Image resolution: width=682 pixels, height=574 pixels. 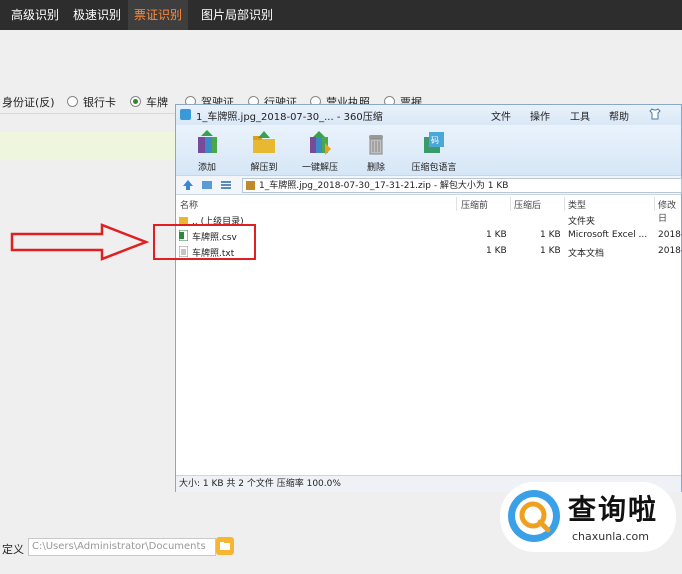 What do you see at coordinates (157, 102) in the screenshot?
I see `radio-label: 车牌` at bounding box center [157, 102].